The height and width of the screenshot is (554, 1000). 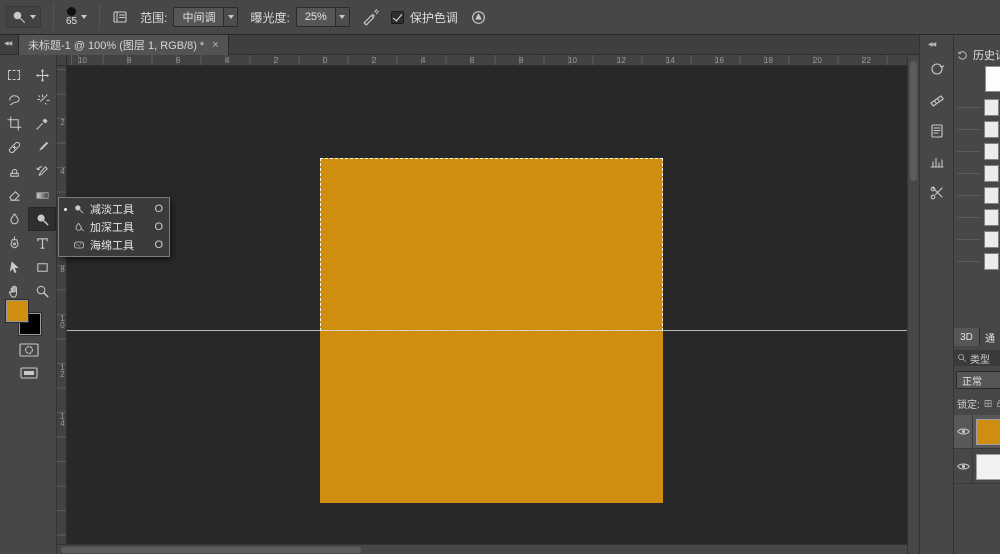 I want to click on eye-icon, so click(x=963, y=431).